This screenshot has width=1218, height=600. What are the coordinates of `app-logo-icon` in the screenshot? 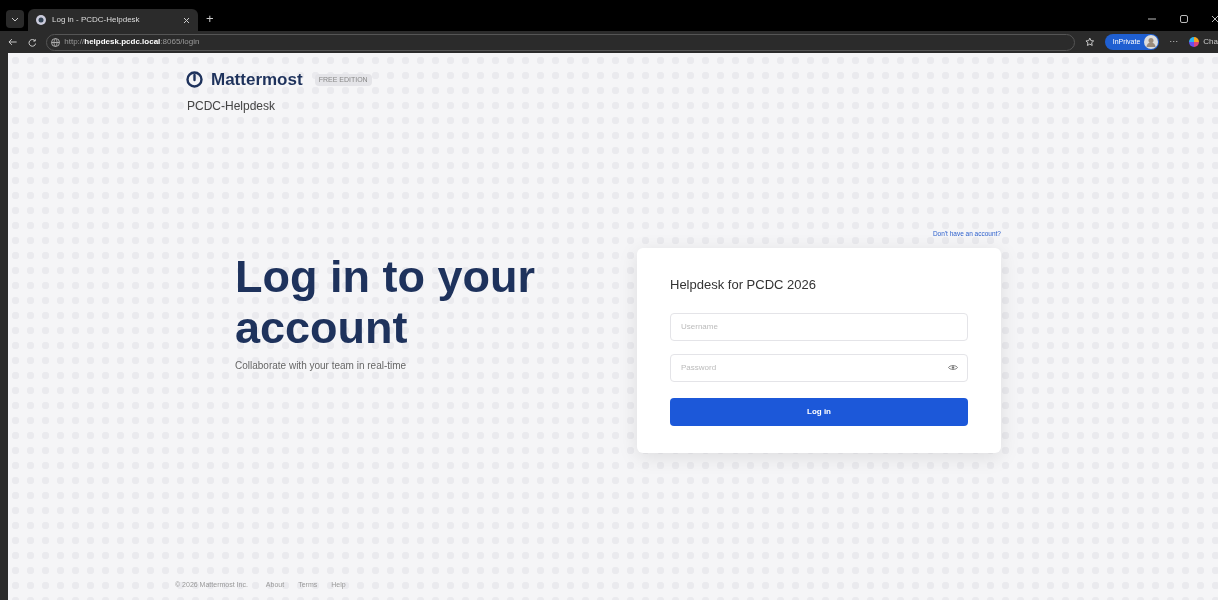 It's located at (41, 20).